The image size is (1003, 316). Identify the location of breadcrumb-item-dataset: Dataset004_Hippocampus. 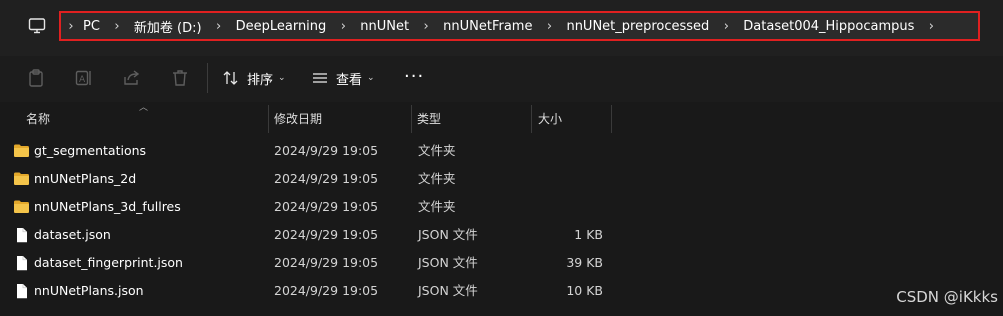
(828, 26).